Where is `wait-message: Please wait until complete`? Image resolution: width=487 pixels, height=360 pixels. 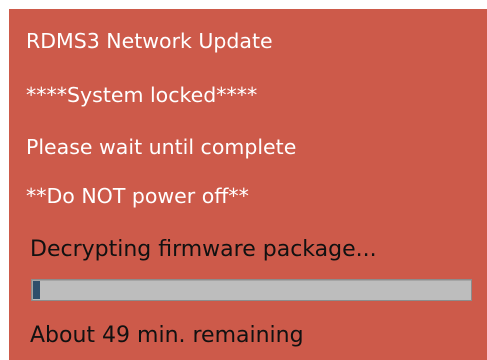 wait-message: Please wait until complete is located at coordinates (161, 147).